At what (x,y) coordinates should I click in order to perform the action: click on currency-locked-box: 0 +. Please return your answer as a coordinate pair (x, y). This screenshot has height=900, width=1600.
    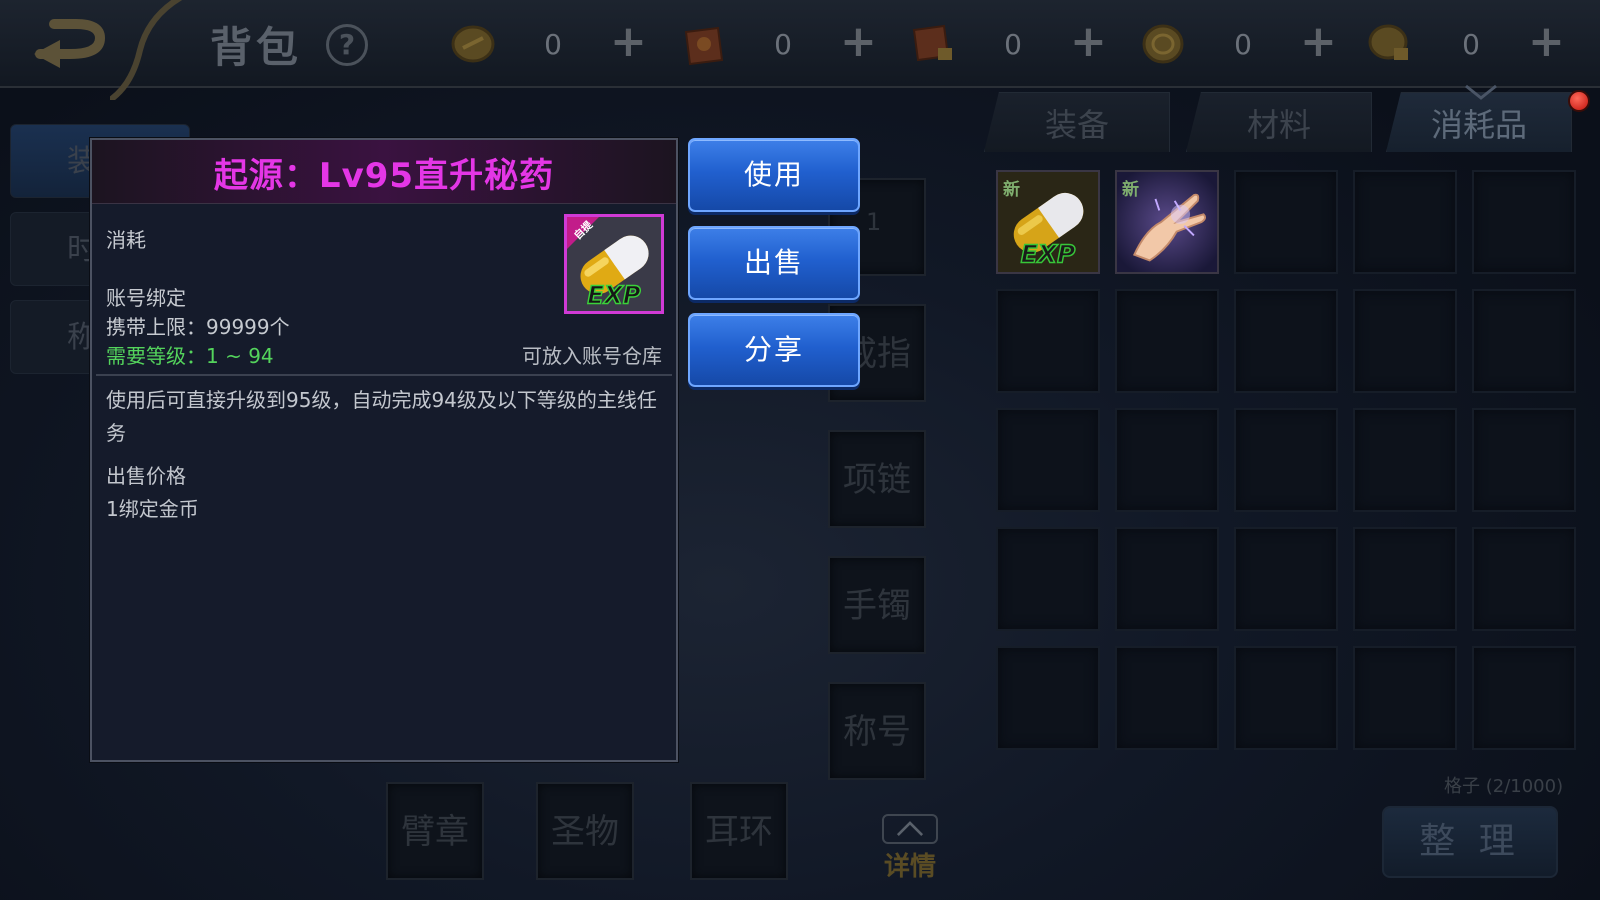
    Looking at the image, I should click on (1015, 44).